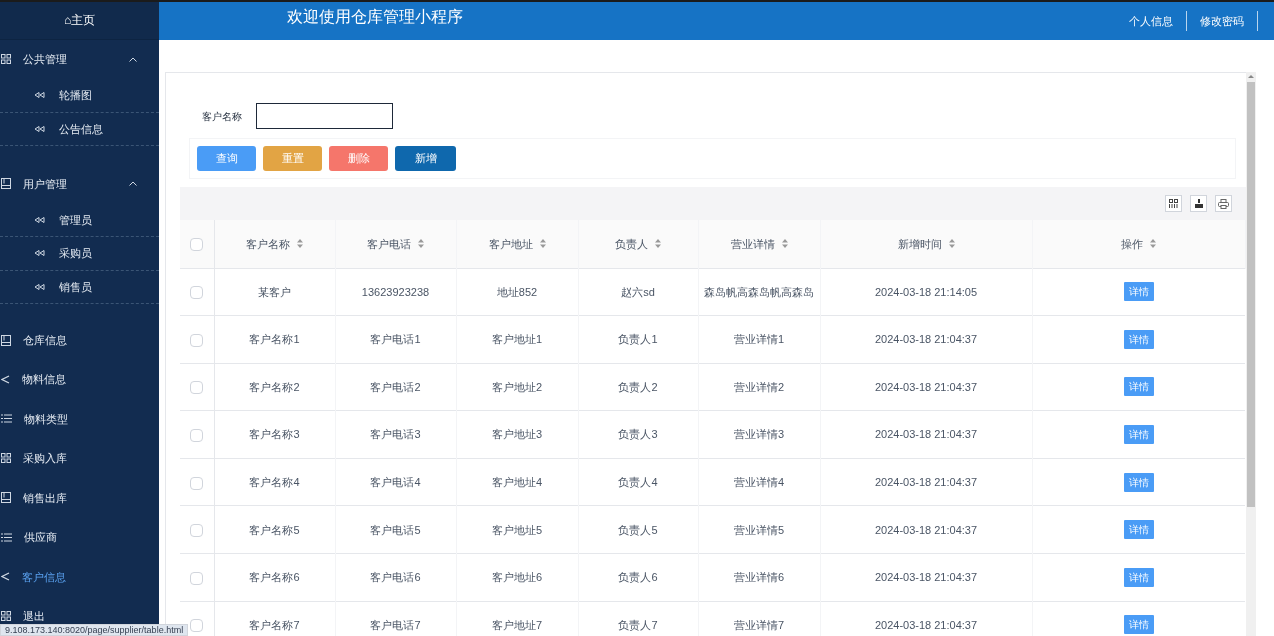  Describe the element at coordinates (517, 291) in the screenshot. I see `table-cell: 地址852` at that location.